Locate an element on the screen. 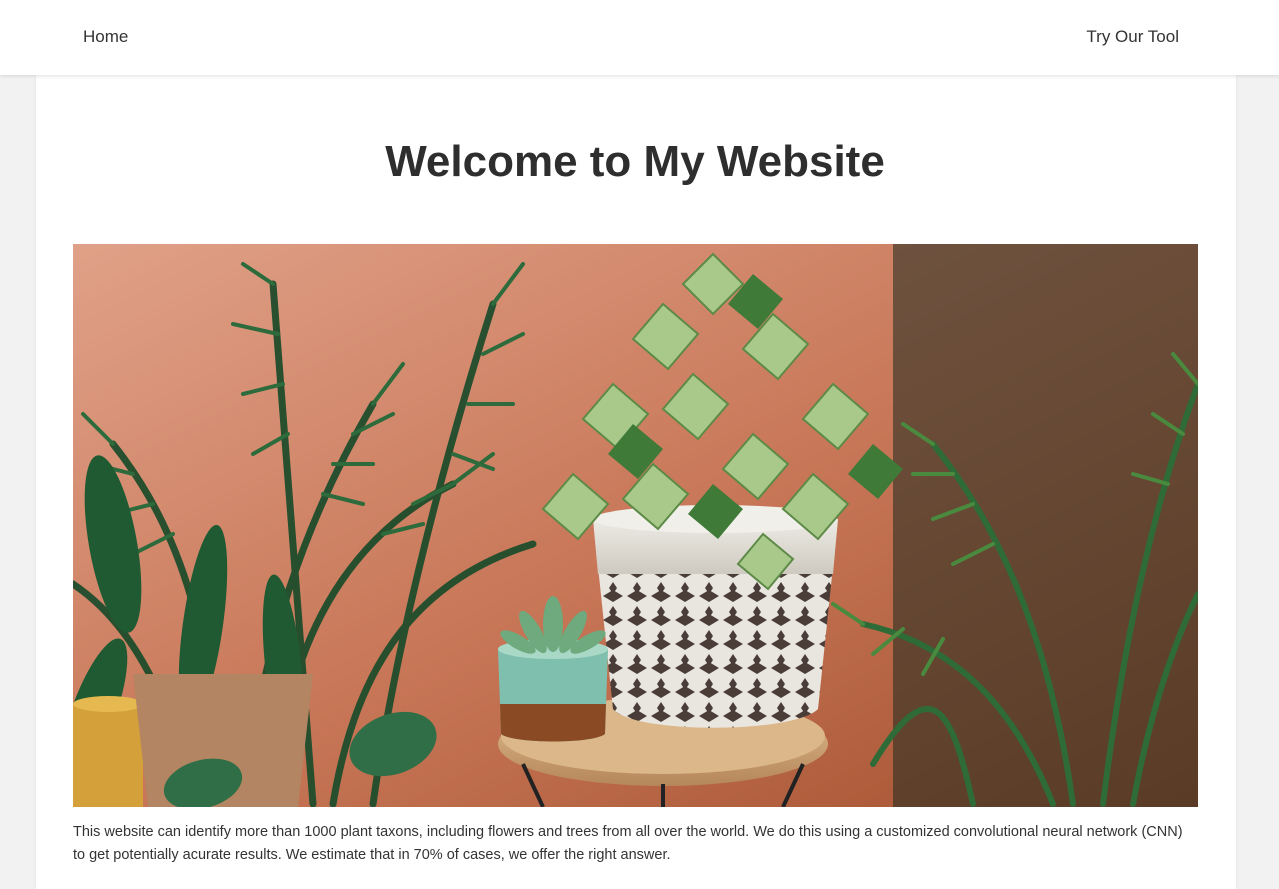 This screenshot has height=889, width=1279. page-title: Welcome to My Website is located at coordinates (635, 161).